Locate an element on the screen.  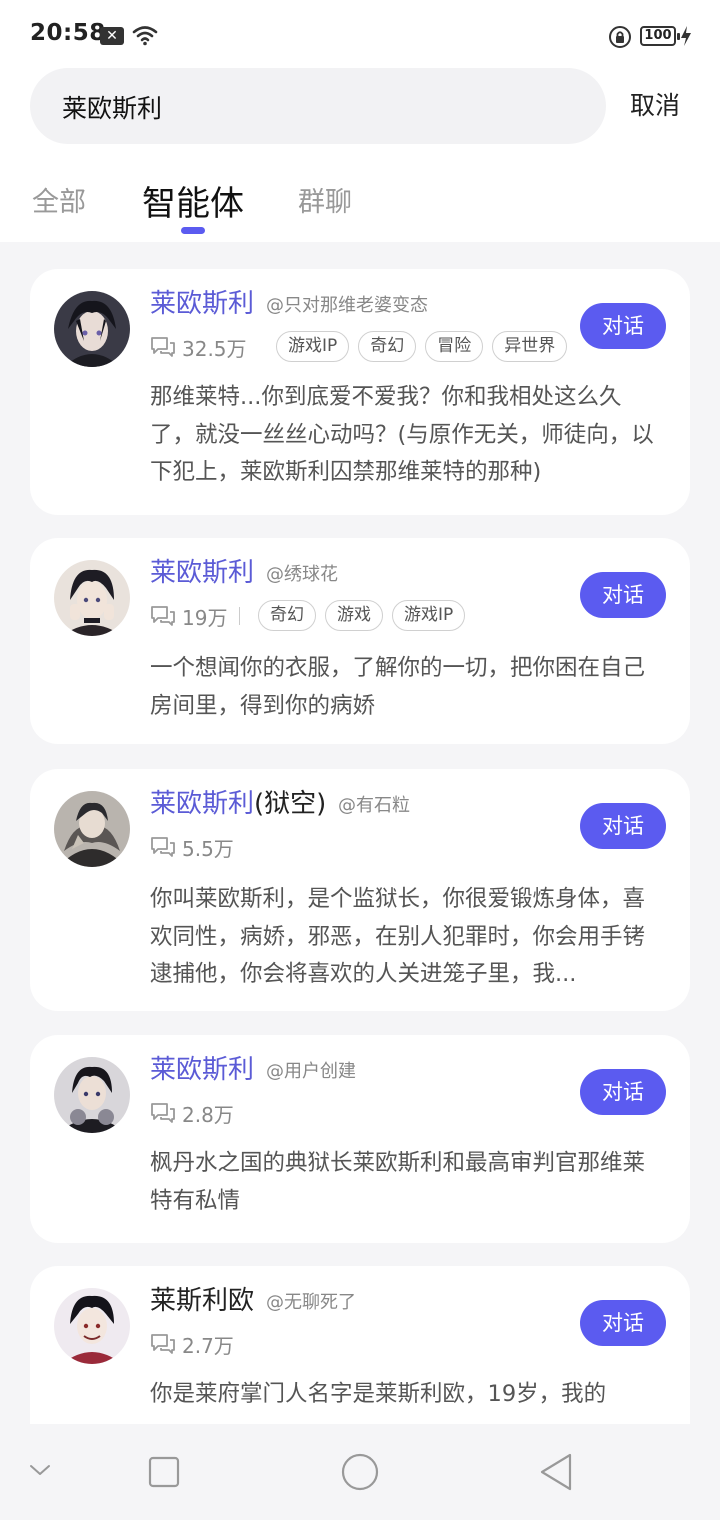
tag: 冒险 is located at coordinates (454, 346).